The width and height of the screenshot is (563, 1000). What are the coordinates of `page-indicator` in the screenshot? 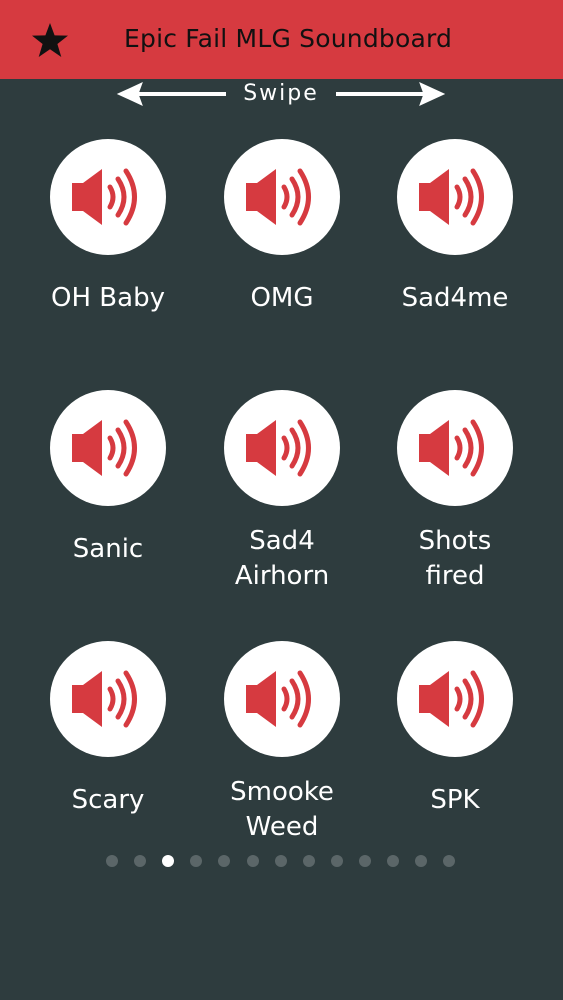 It's located at (282, 861).